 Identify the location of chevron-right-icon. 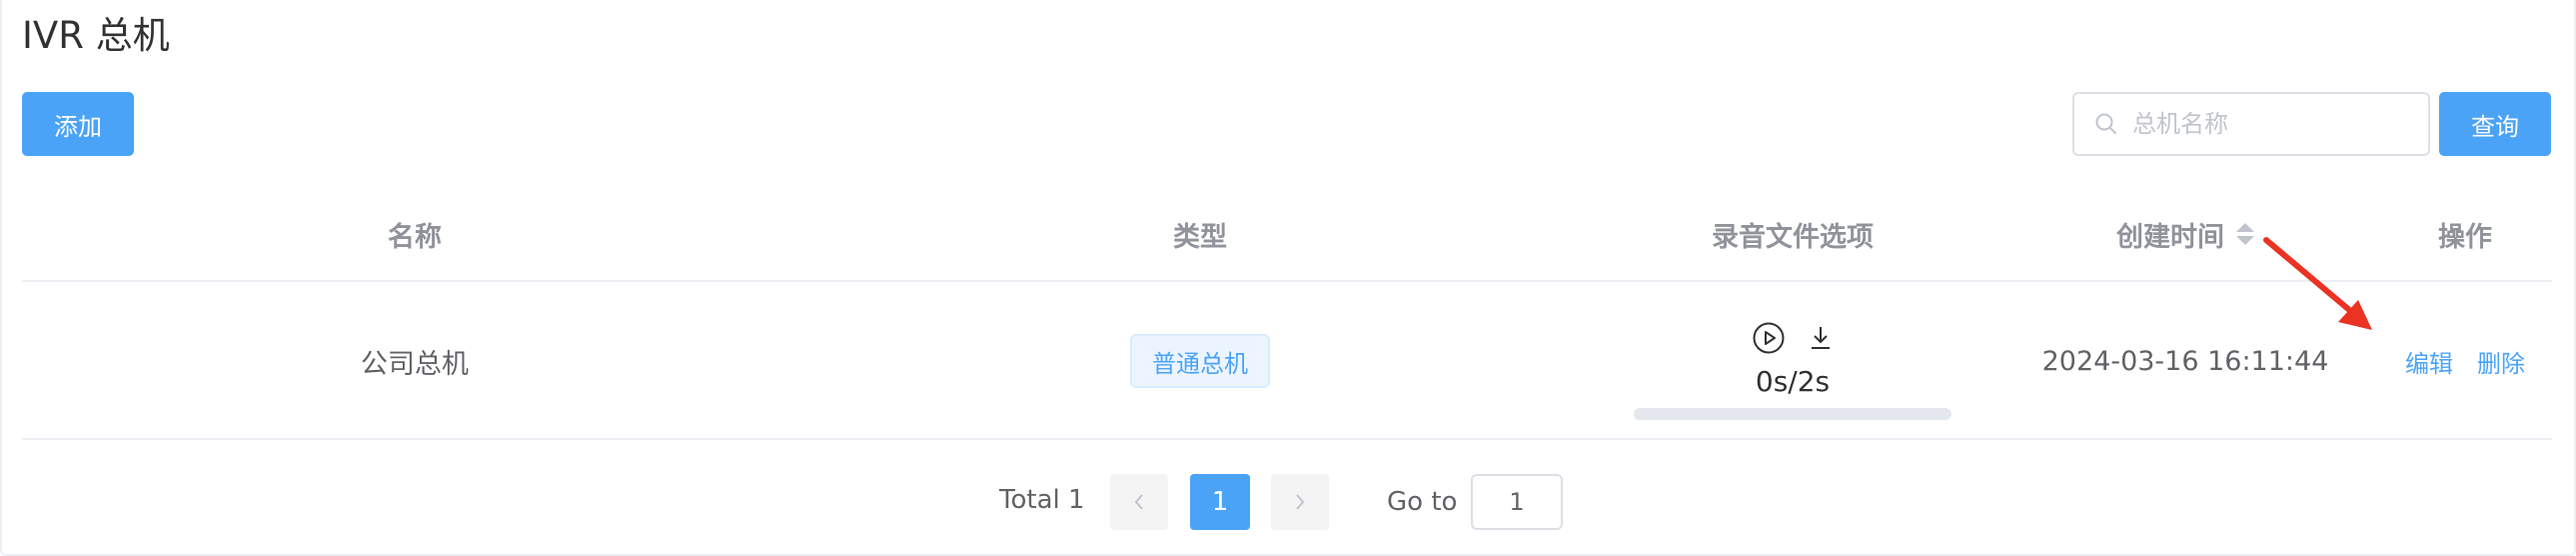
(1300, 502).